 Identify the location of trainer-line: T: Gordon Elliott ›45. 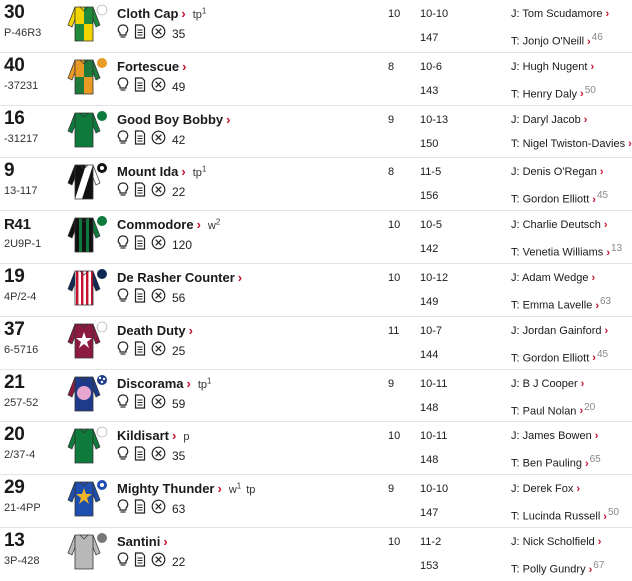
(559, 198).